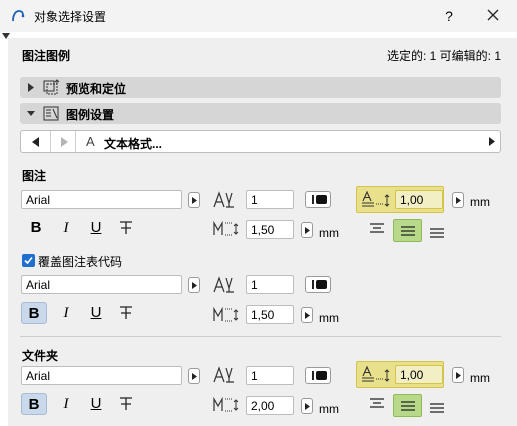 This screenshot has height=426, width=517. I want to click on arrow-right-icon, so click(64, 142).